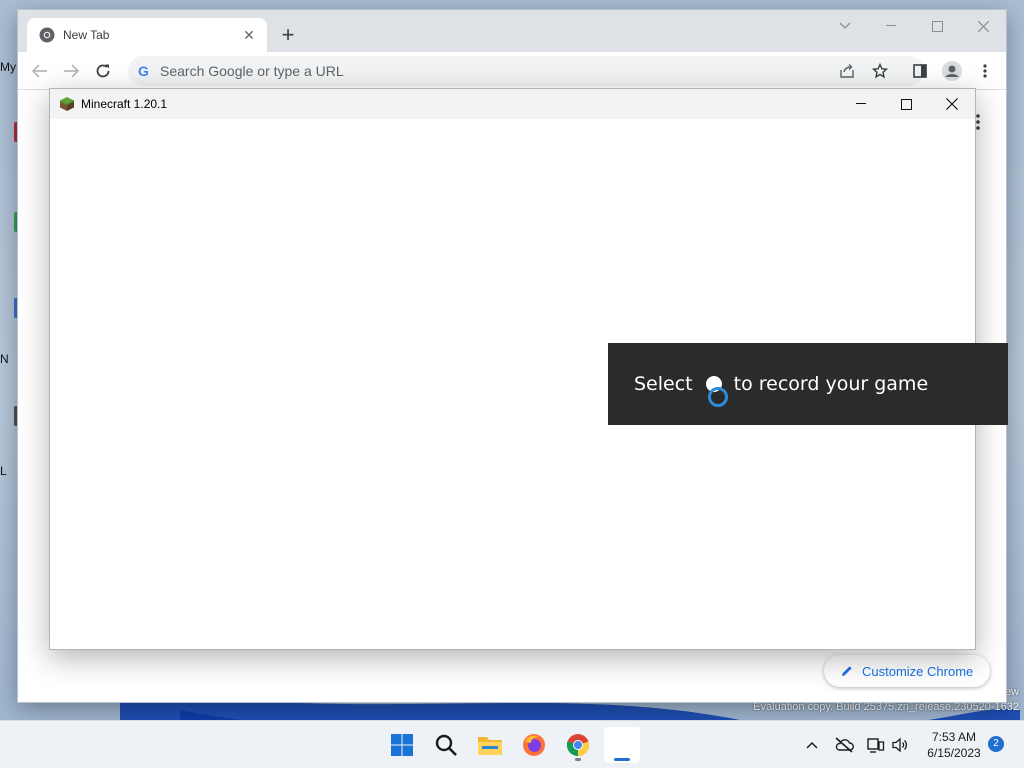  What do you see at coordinates (512, 744) in the screenshot?
I see `taskbar: 7:53 AM 6/15/2023 2` at bounding box center [512, 744].